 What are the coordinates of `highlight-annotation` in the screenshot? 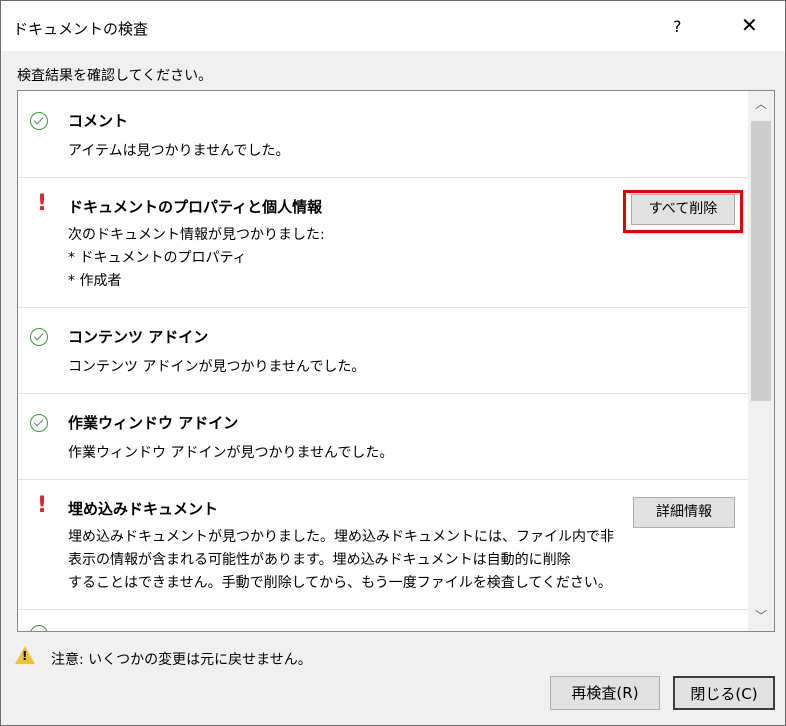 It's located at (683, 211).